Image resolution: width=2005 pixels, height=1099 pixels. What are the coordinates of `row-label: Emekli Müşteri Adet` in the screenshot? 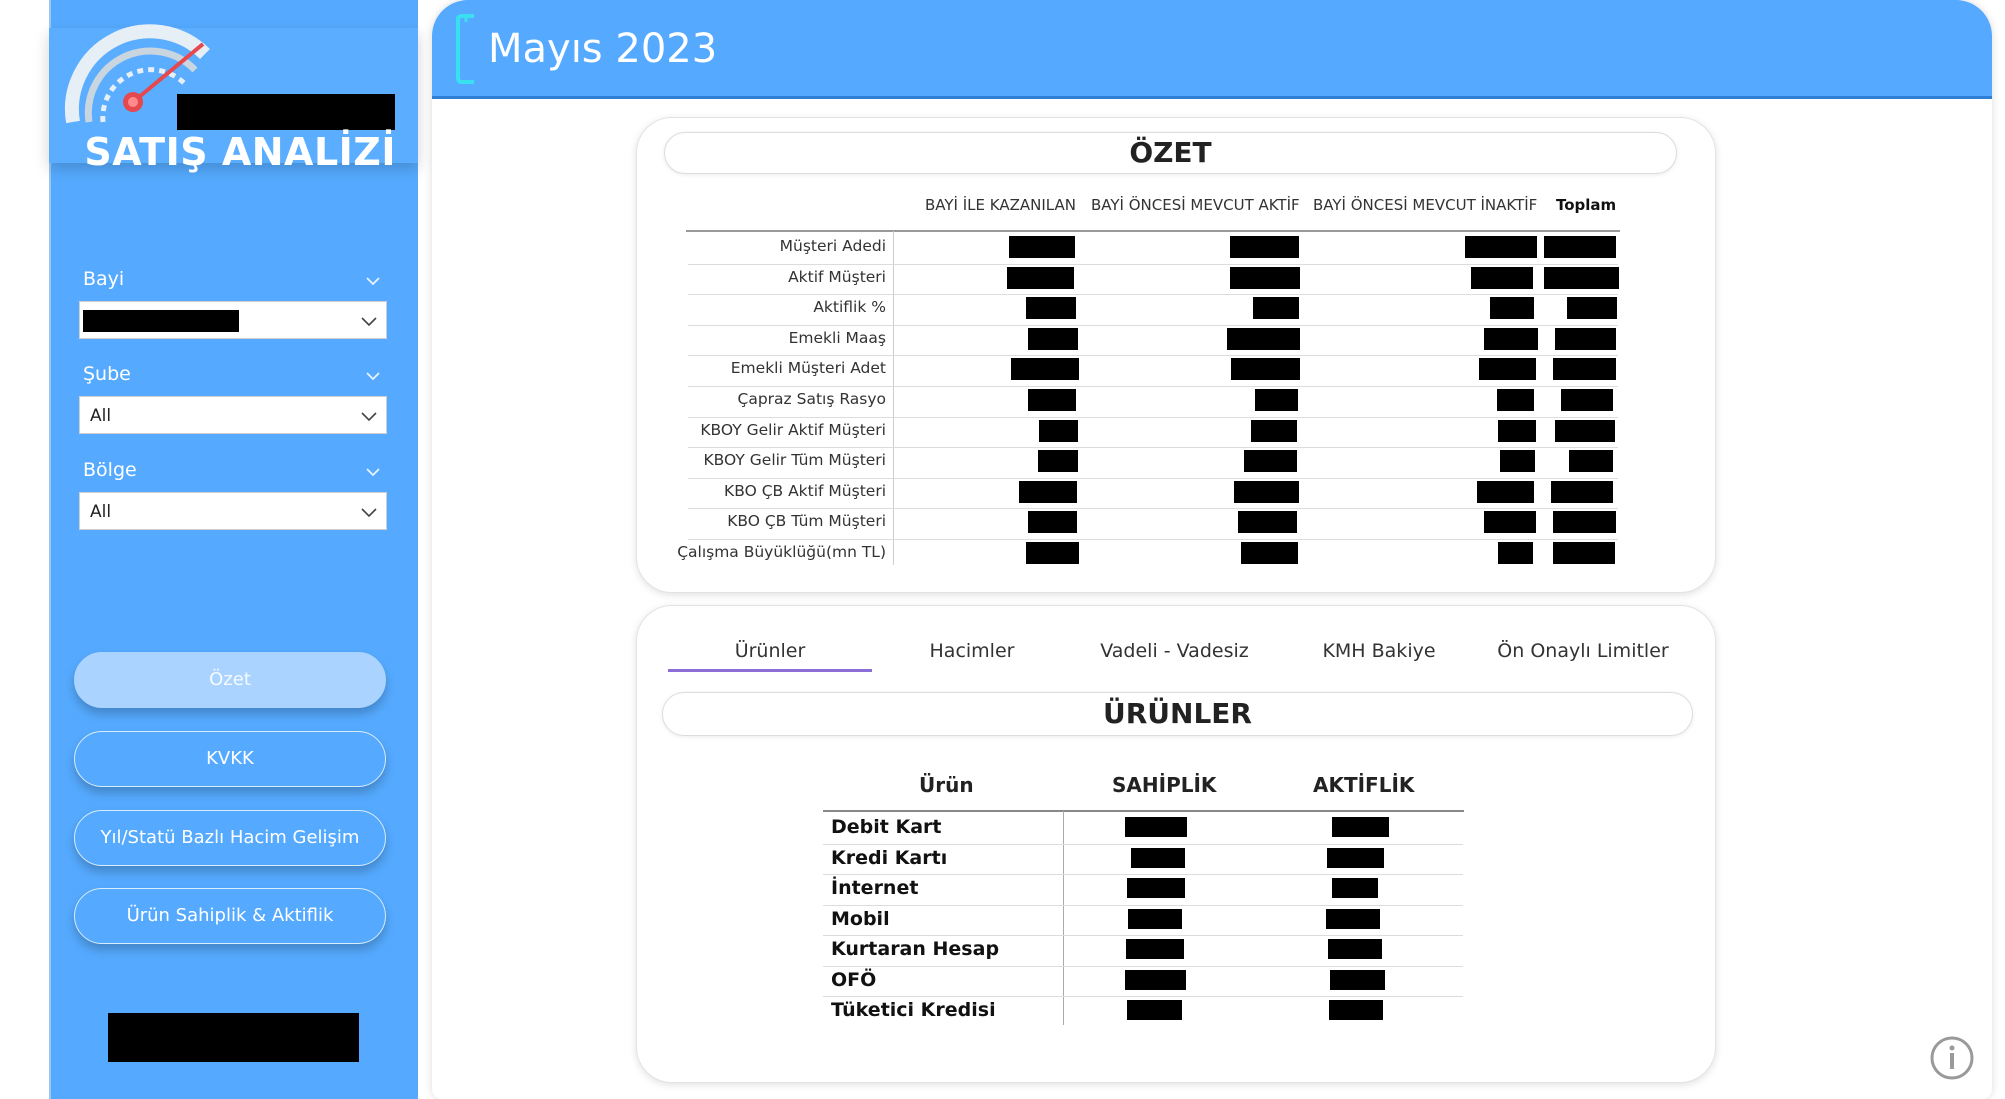 It's located at (808, 368).